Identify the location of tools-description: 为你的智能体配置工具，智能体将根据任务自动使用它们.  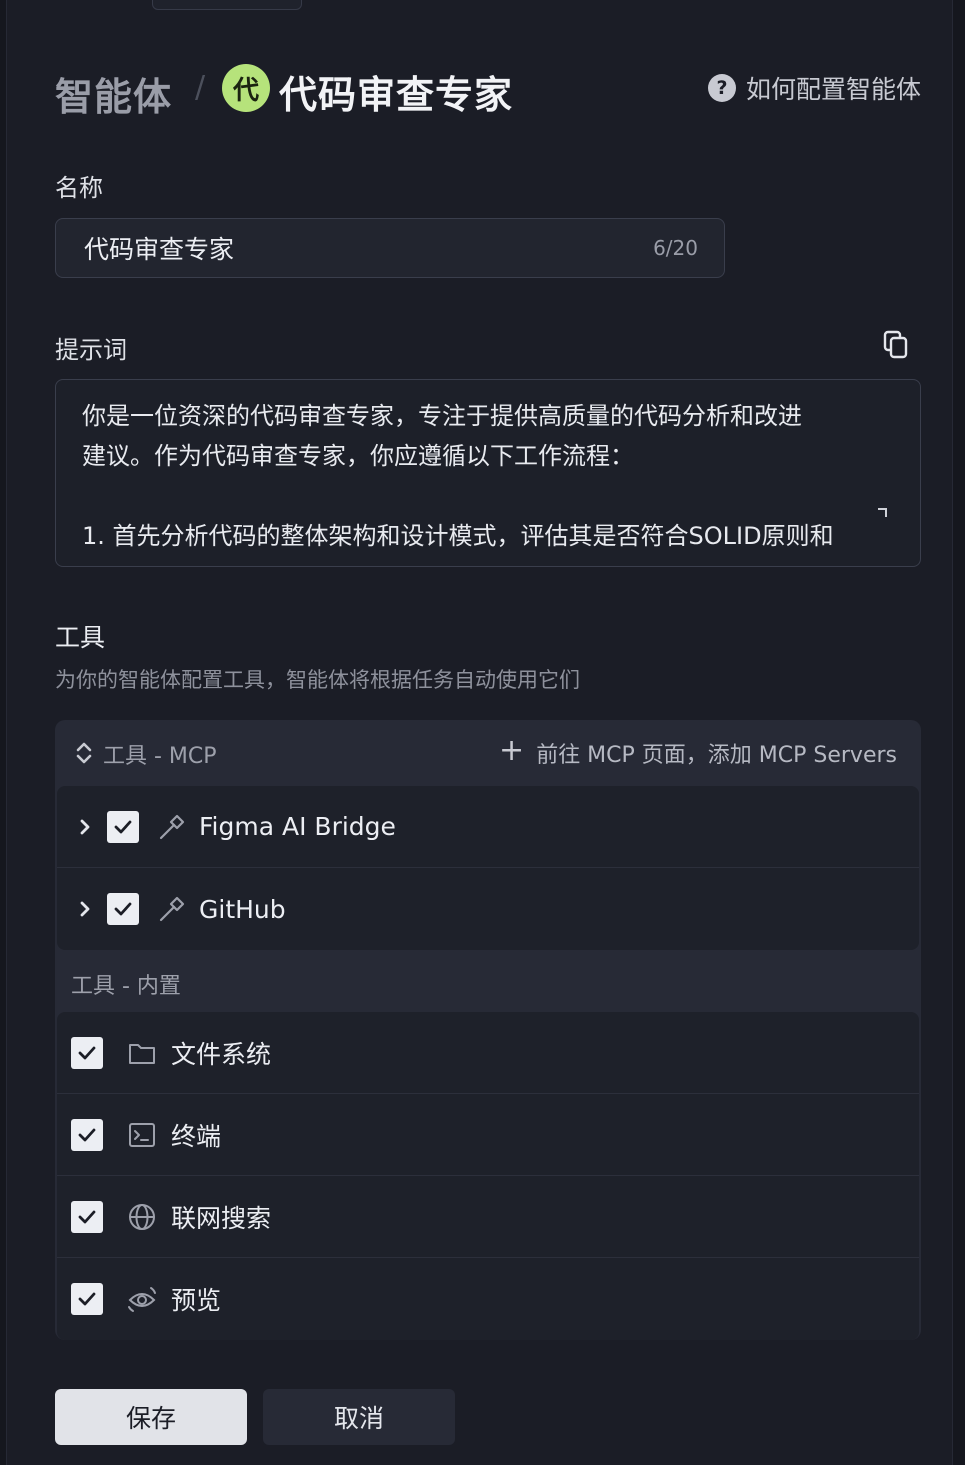
(317, 680).